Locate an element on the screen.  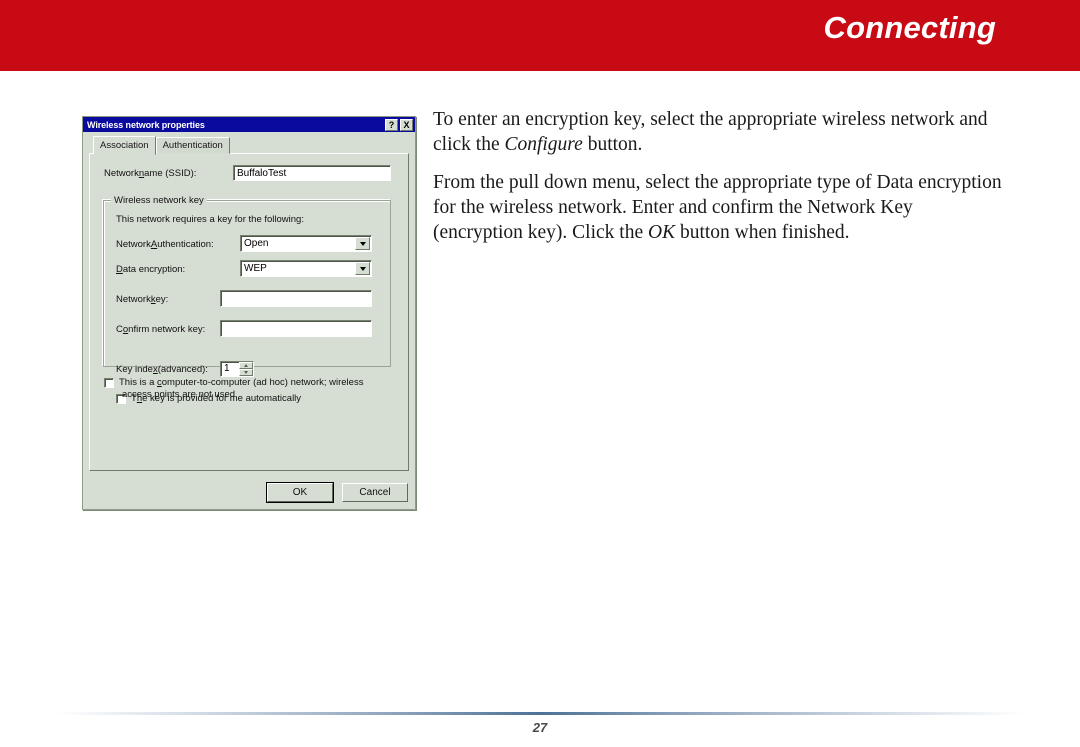
keyindex-label-post: (advanced): is located at coordinates (182, 369).